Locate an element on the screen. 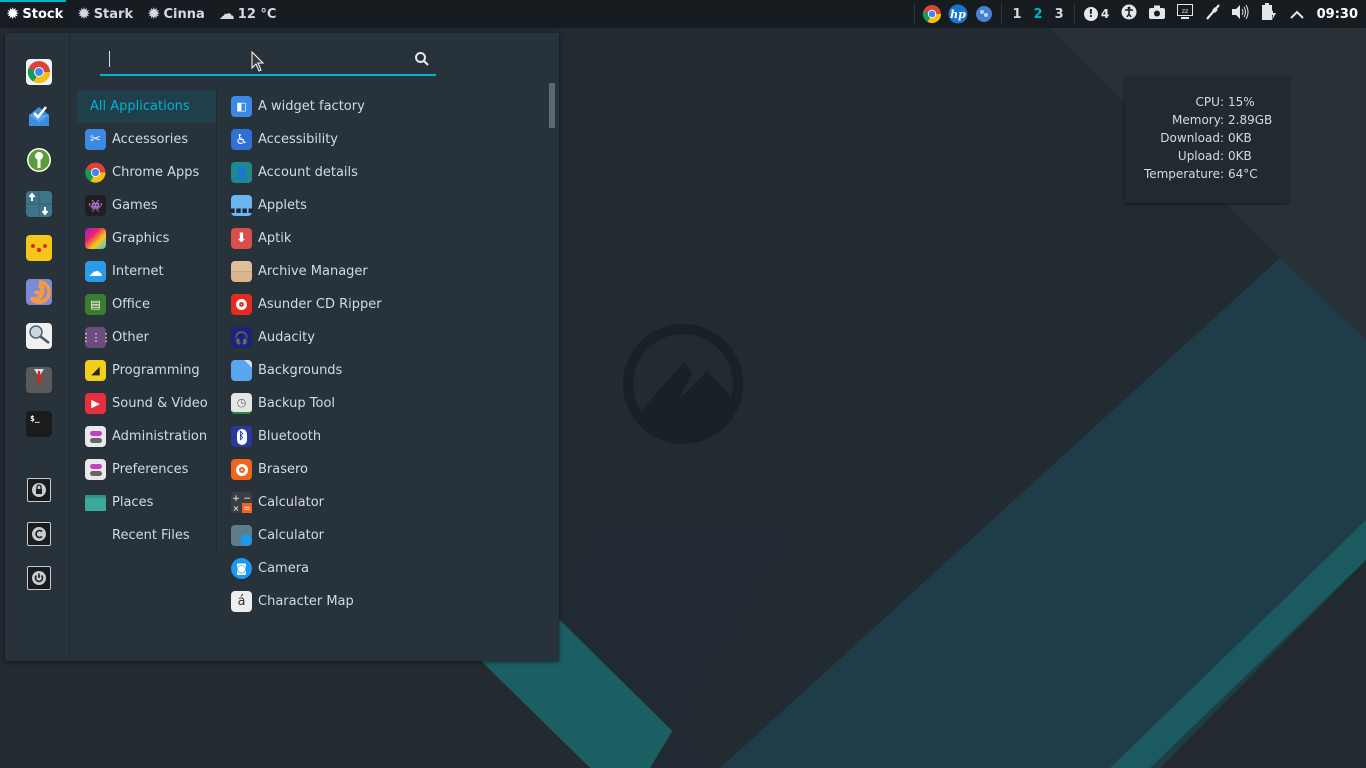  monitor-key: Upload: is located at coordinates (1200, 156).